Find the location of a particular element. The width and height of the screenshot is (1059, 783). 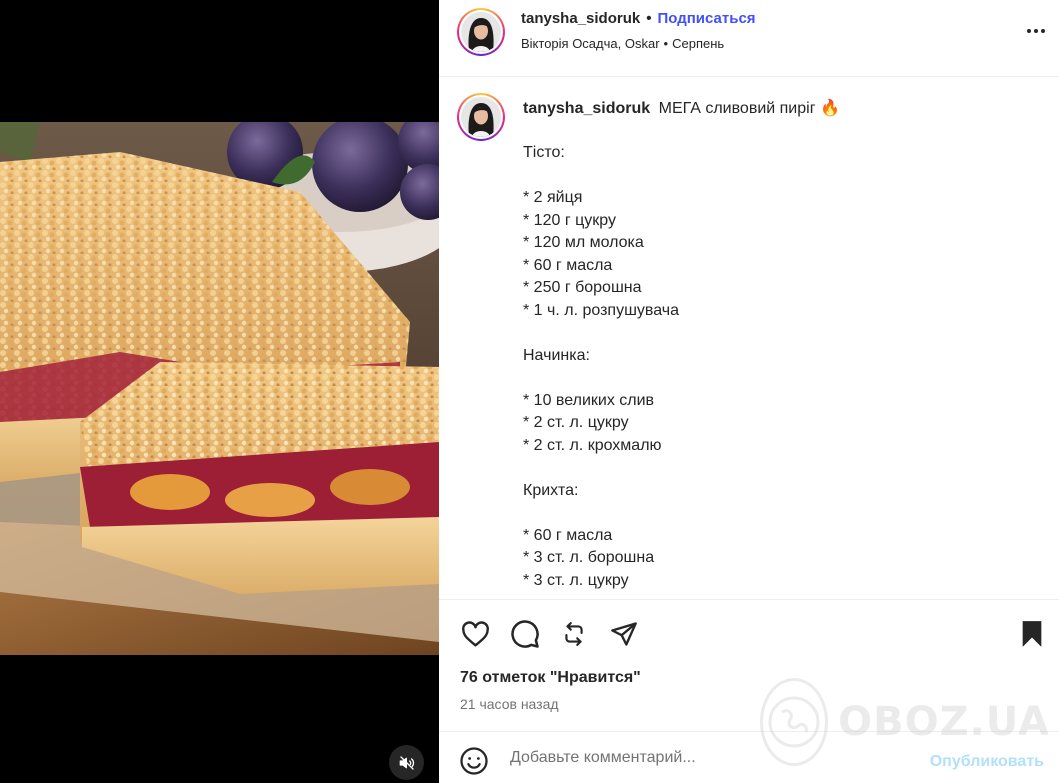

likes-count: 76 отметок "Нравится" is located at coordinates (550, 678).